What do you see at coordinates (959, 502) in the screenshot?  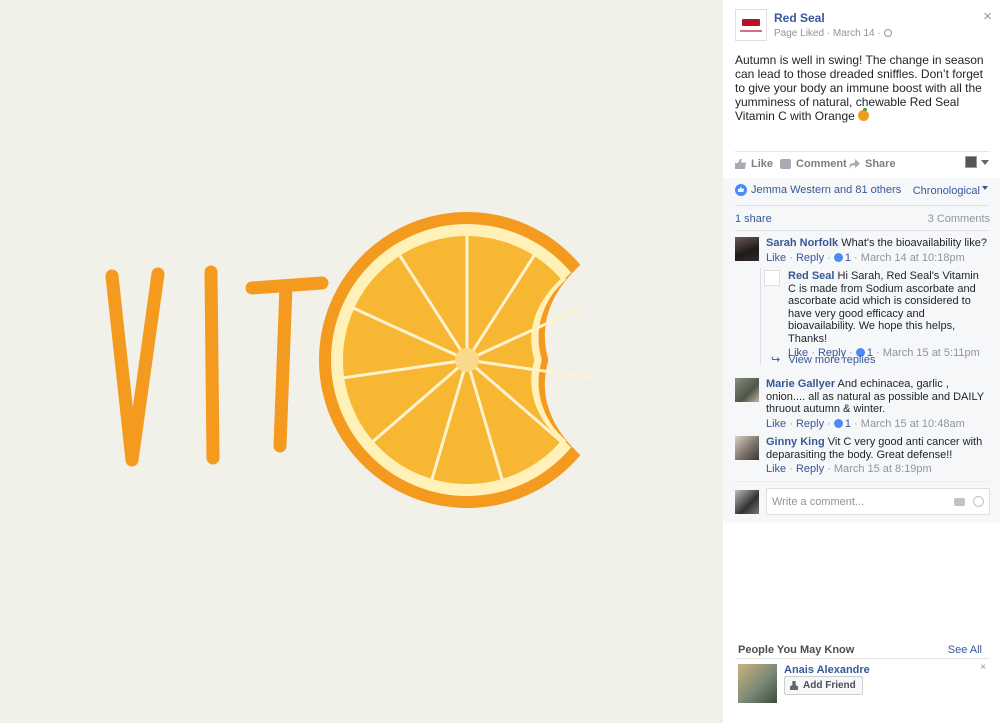 I see `camera-icon` at bounding box center [959, 502].